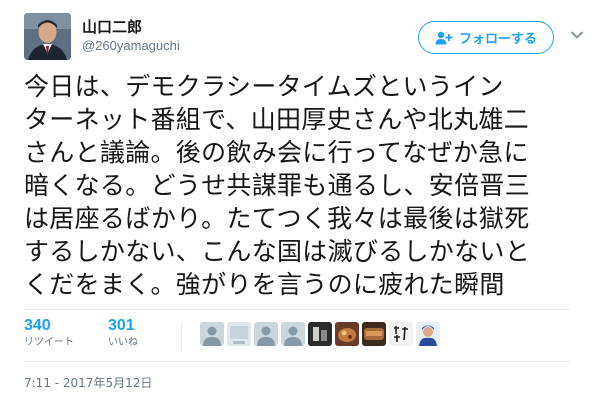 This screenshot has width=594, height=401. Describe the element at coordinates (49, 342) in the screenshot. I see `retweet-label: リツイート` at that location.